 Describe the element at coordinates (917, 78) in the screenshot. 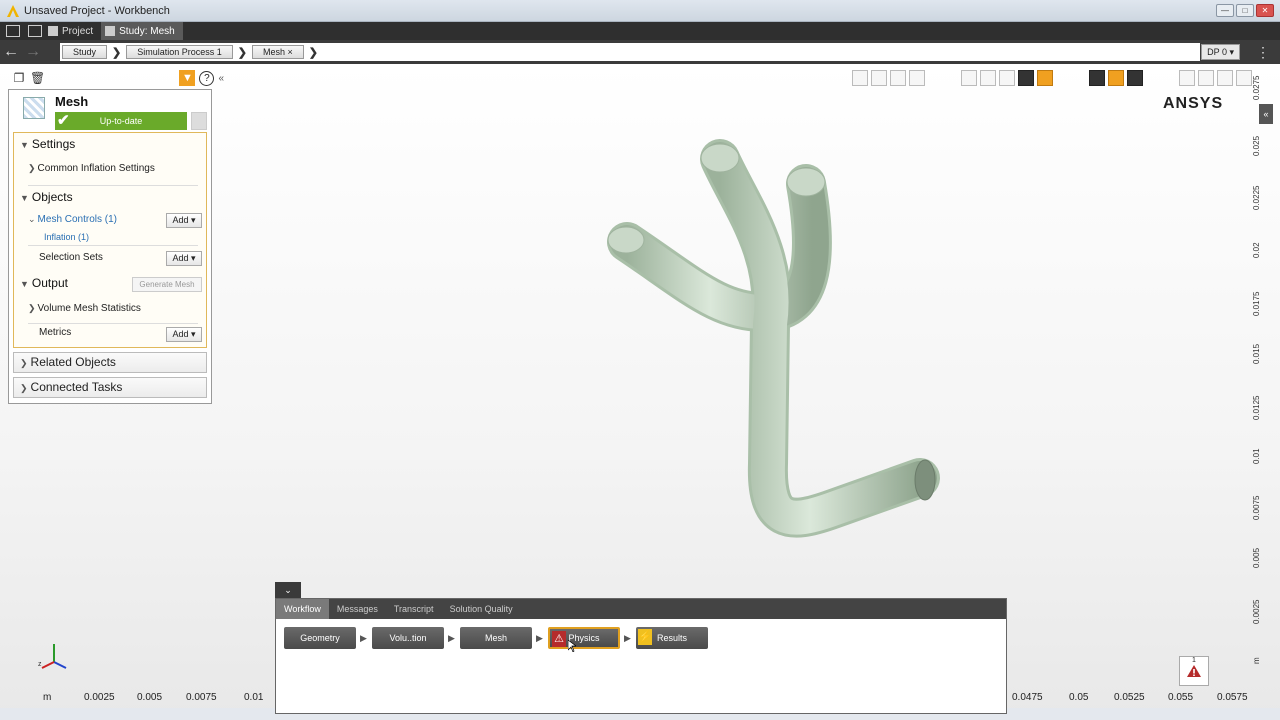

I see `view-bottom-icon` at that location.